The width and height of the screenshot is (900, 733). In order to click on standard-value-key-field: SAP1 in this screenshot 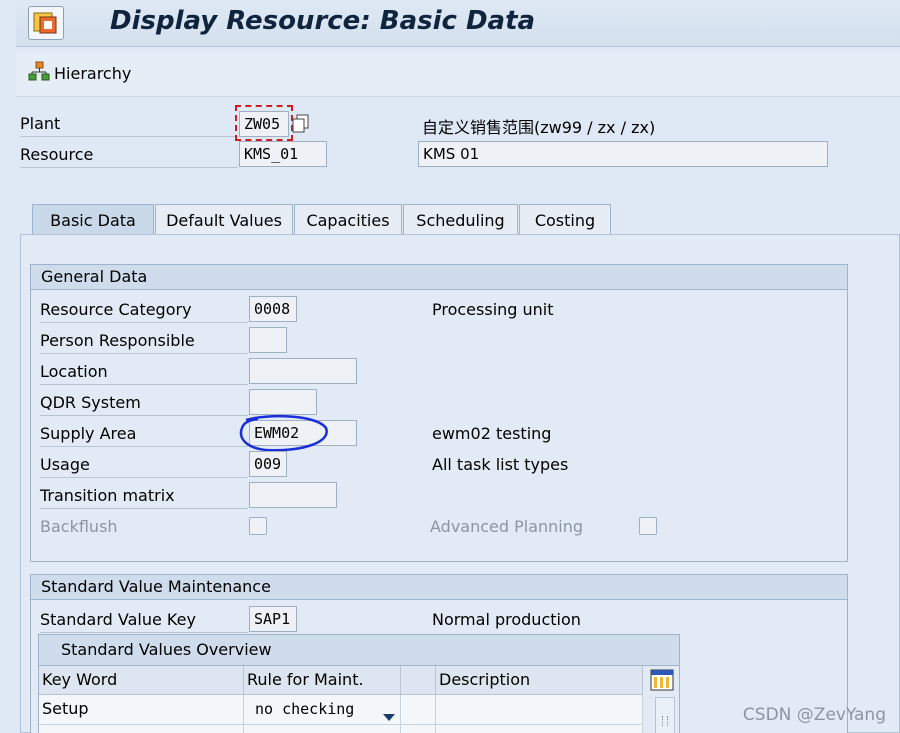, I will do `click(273, 619)`.